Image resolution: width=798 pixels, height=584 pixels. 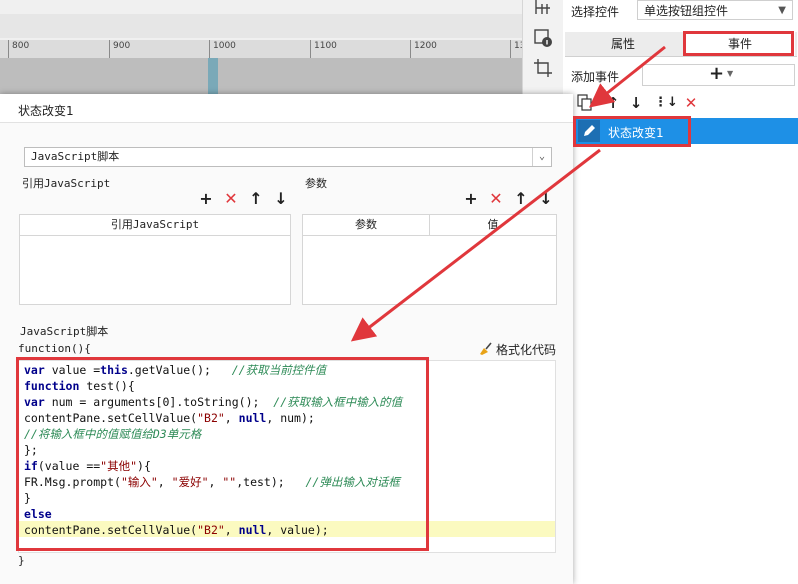 What do you see at coordinates (541, 157) in the screenshot?
I see `chevron-down-icon: ⌄` at bounding box center [541, 157].